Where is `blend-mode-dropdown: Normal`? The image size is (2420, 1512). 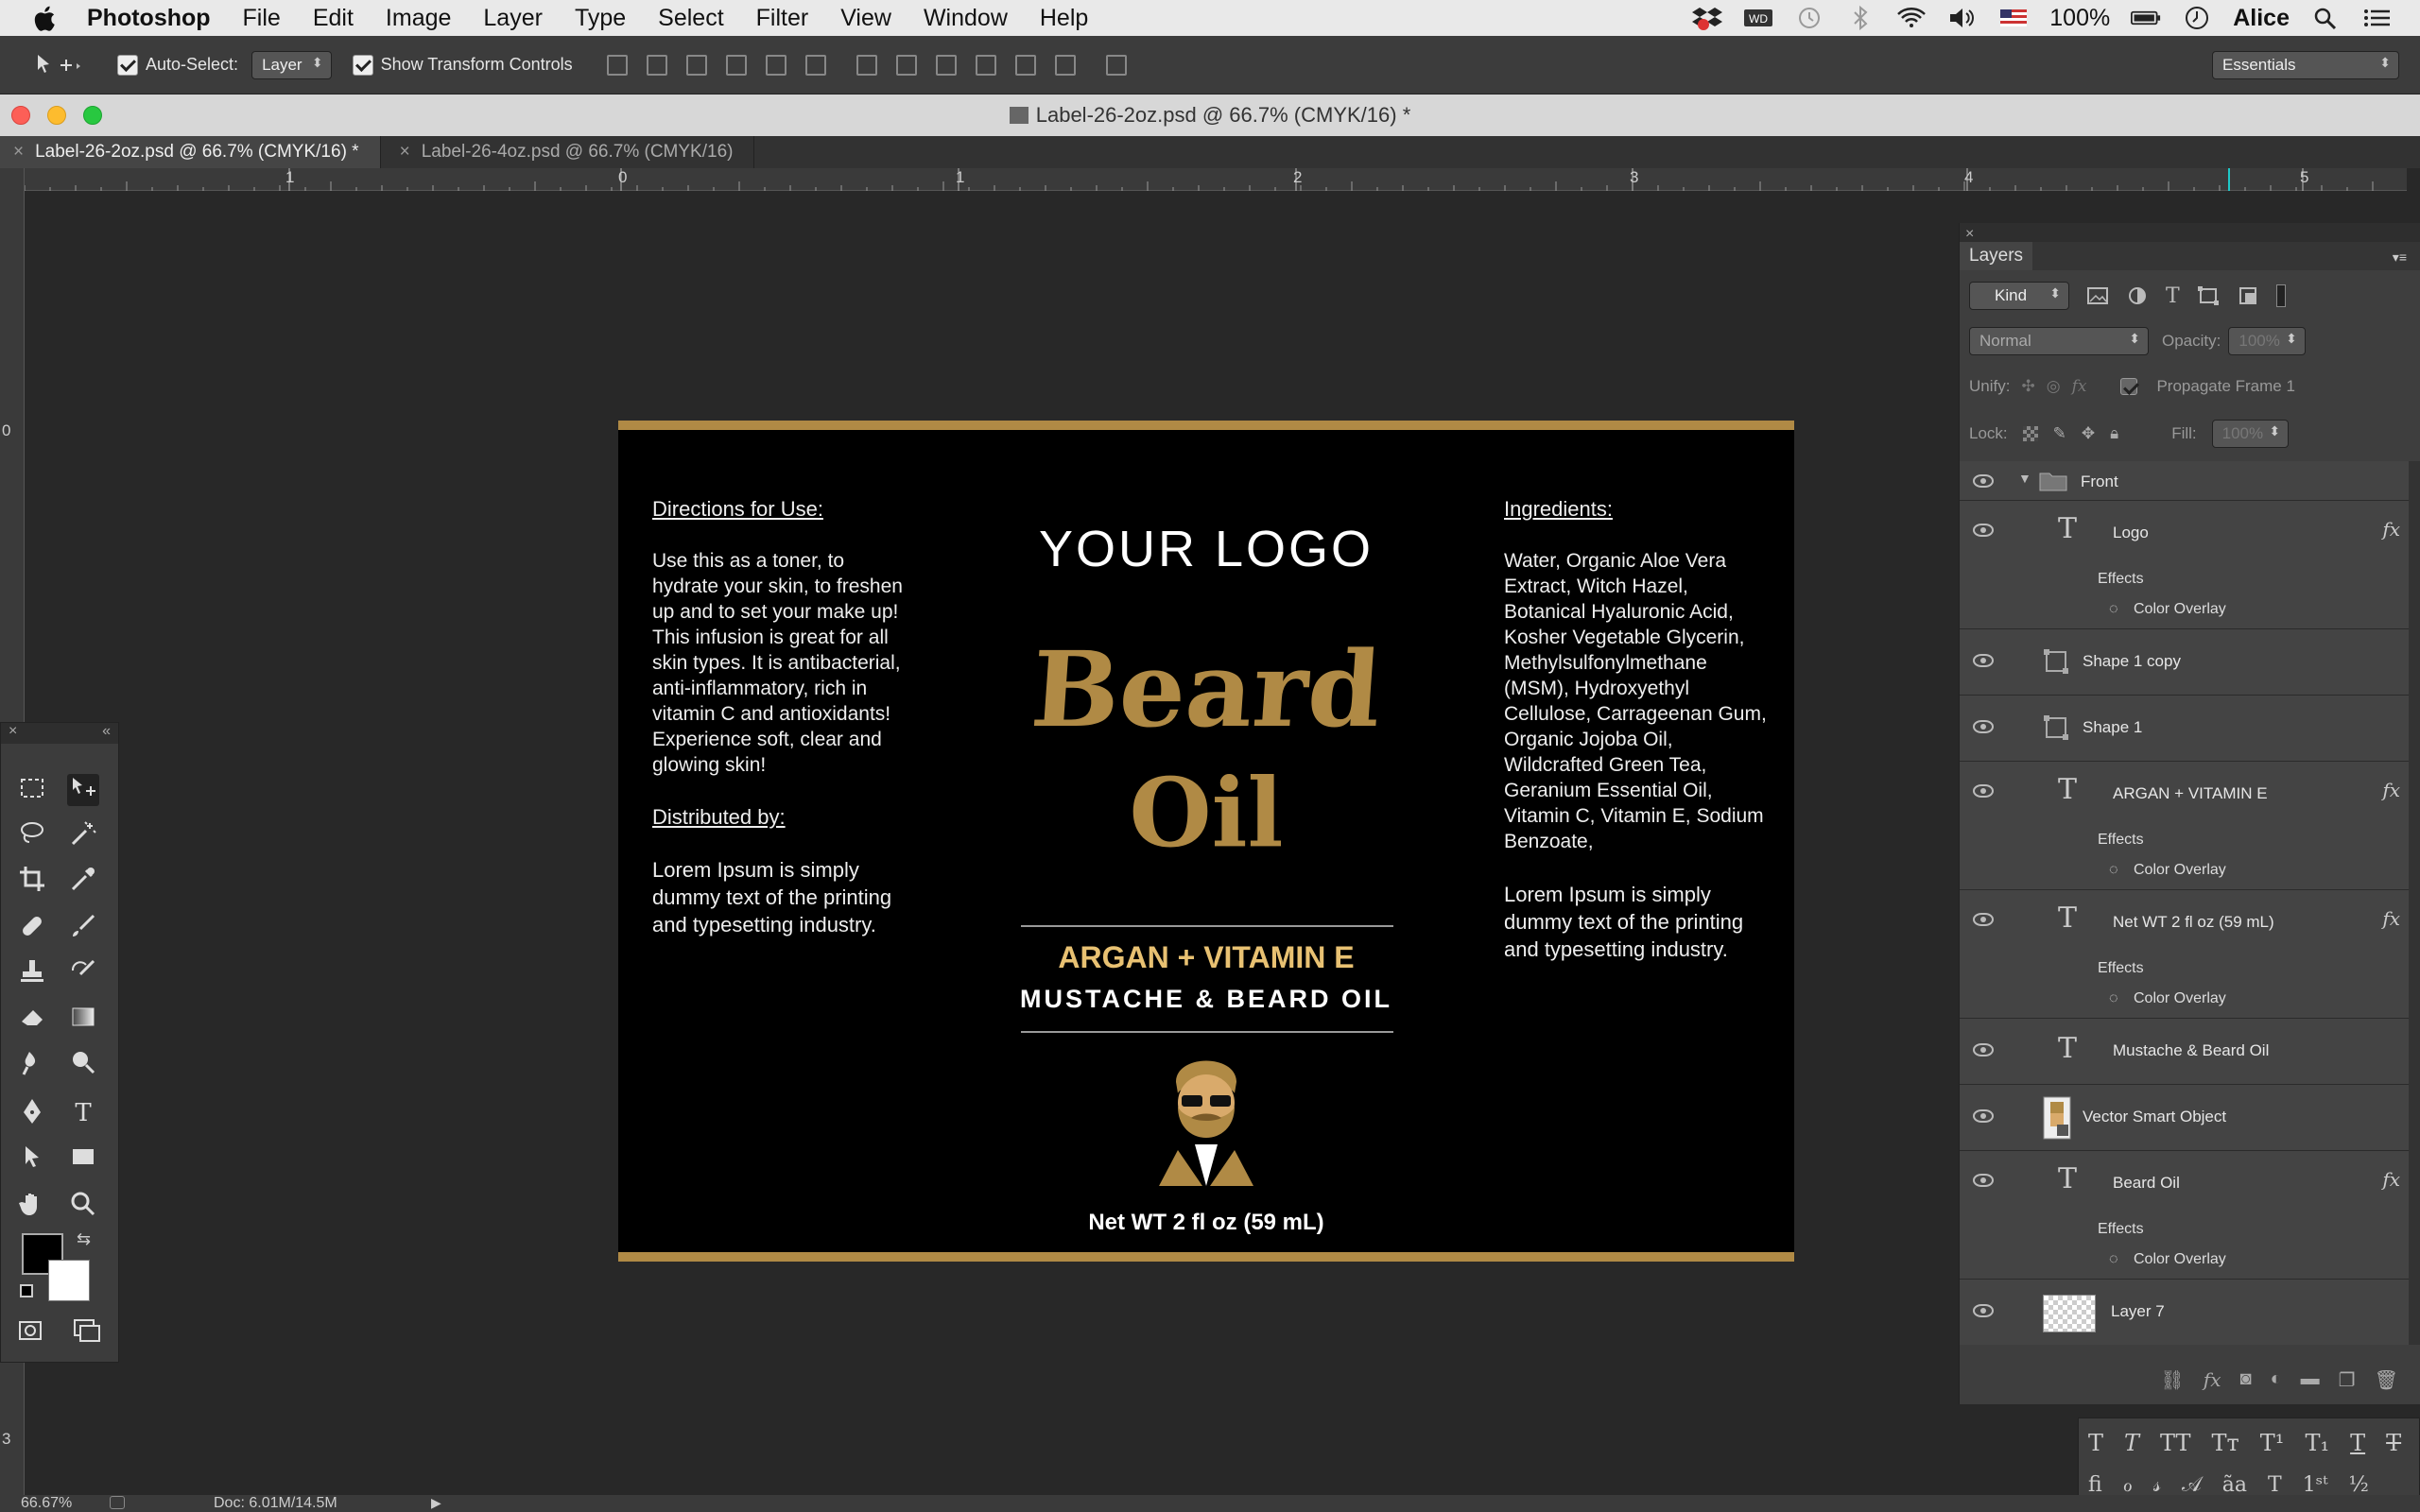
blend-mode-dropdown: Normal is located at coordinates (2059, 341).